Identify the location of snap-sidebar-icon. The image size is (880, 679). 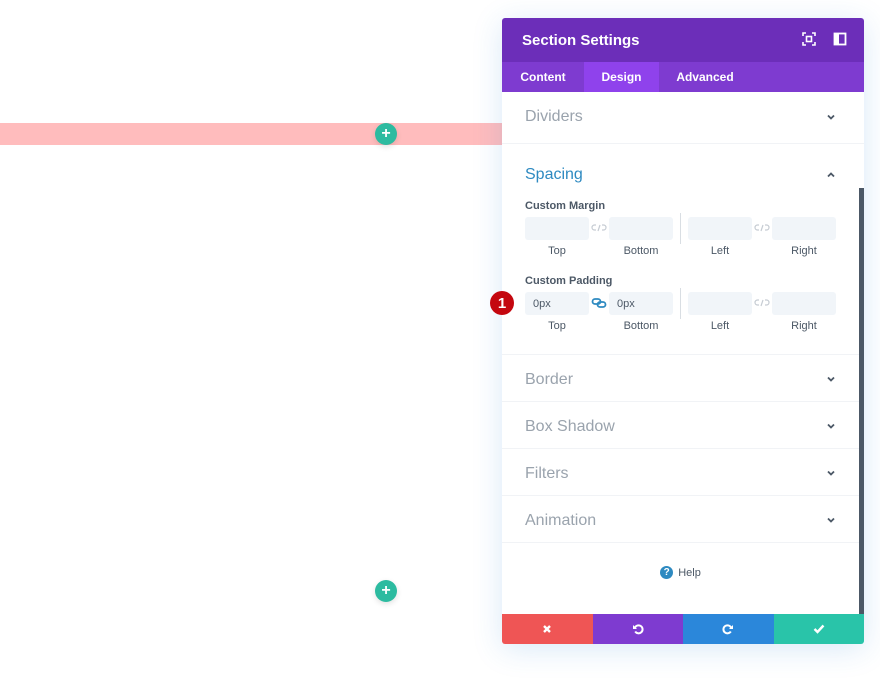
(840, 39).